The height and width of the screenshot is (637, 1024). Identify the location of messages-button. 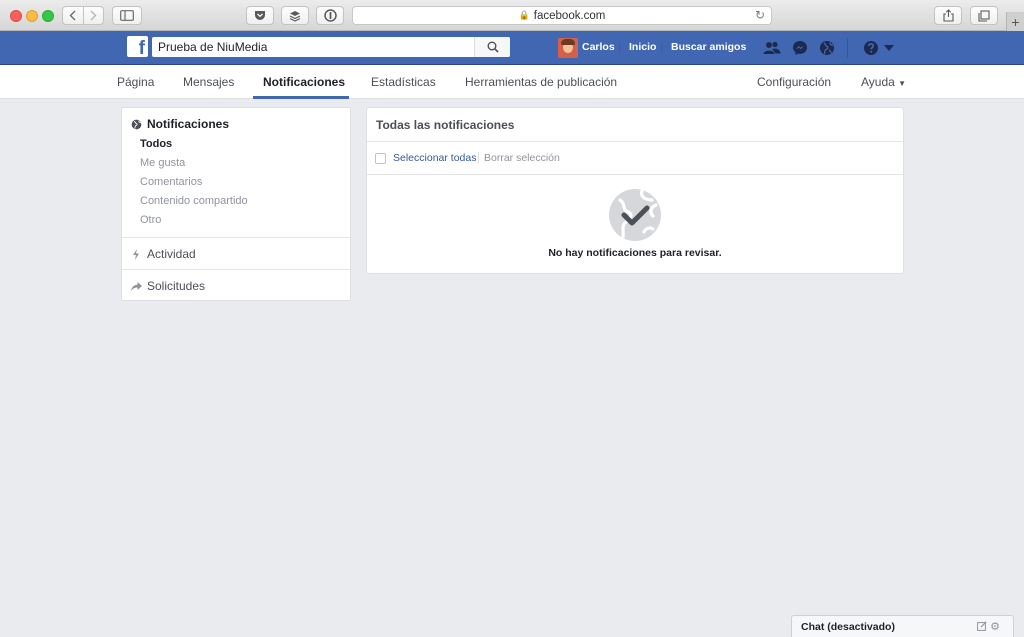
(800, 48).